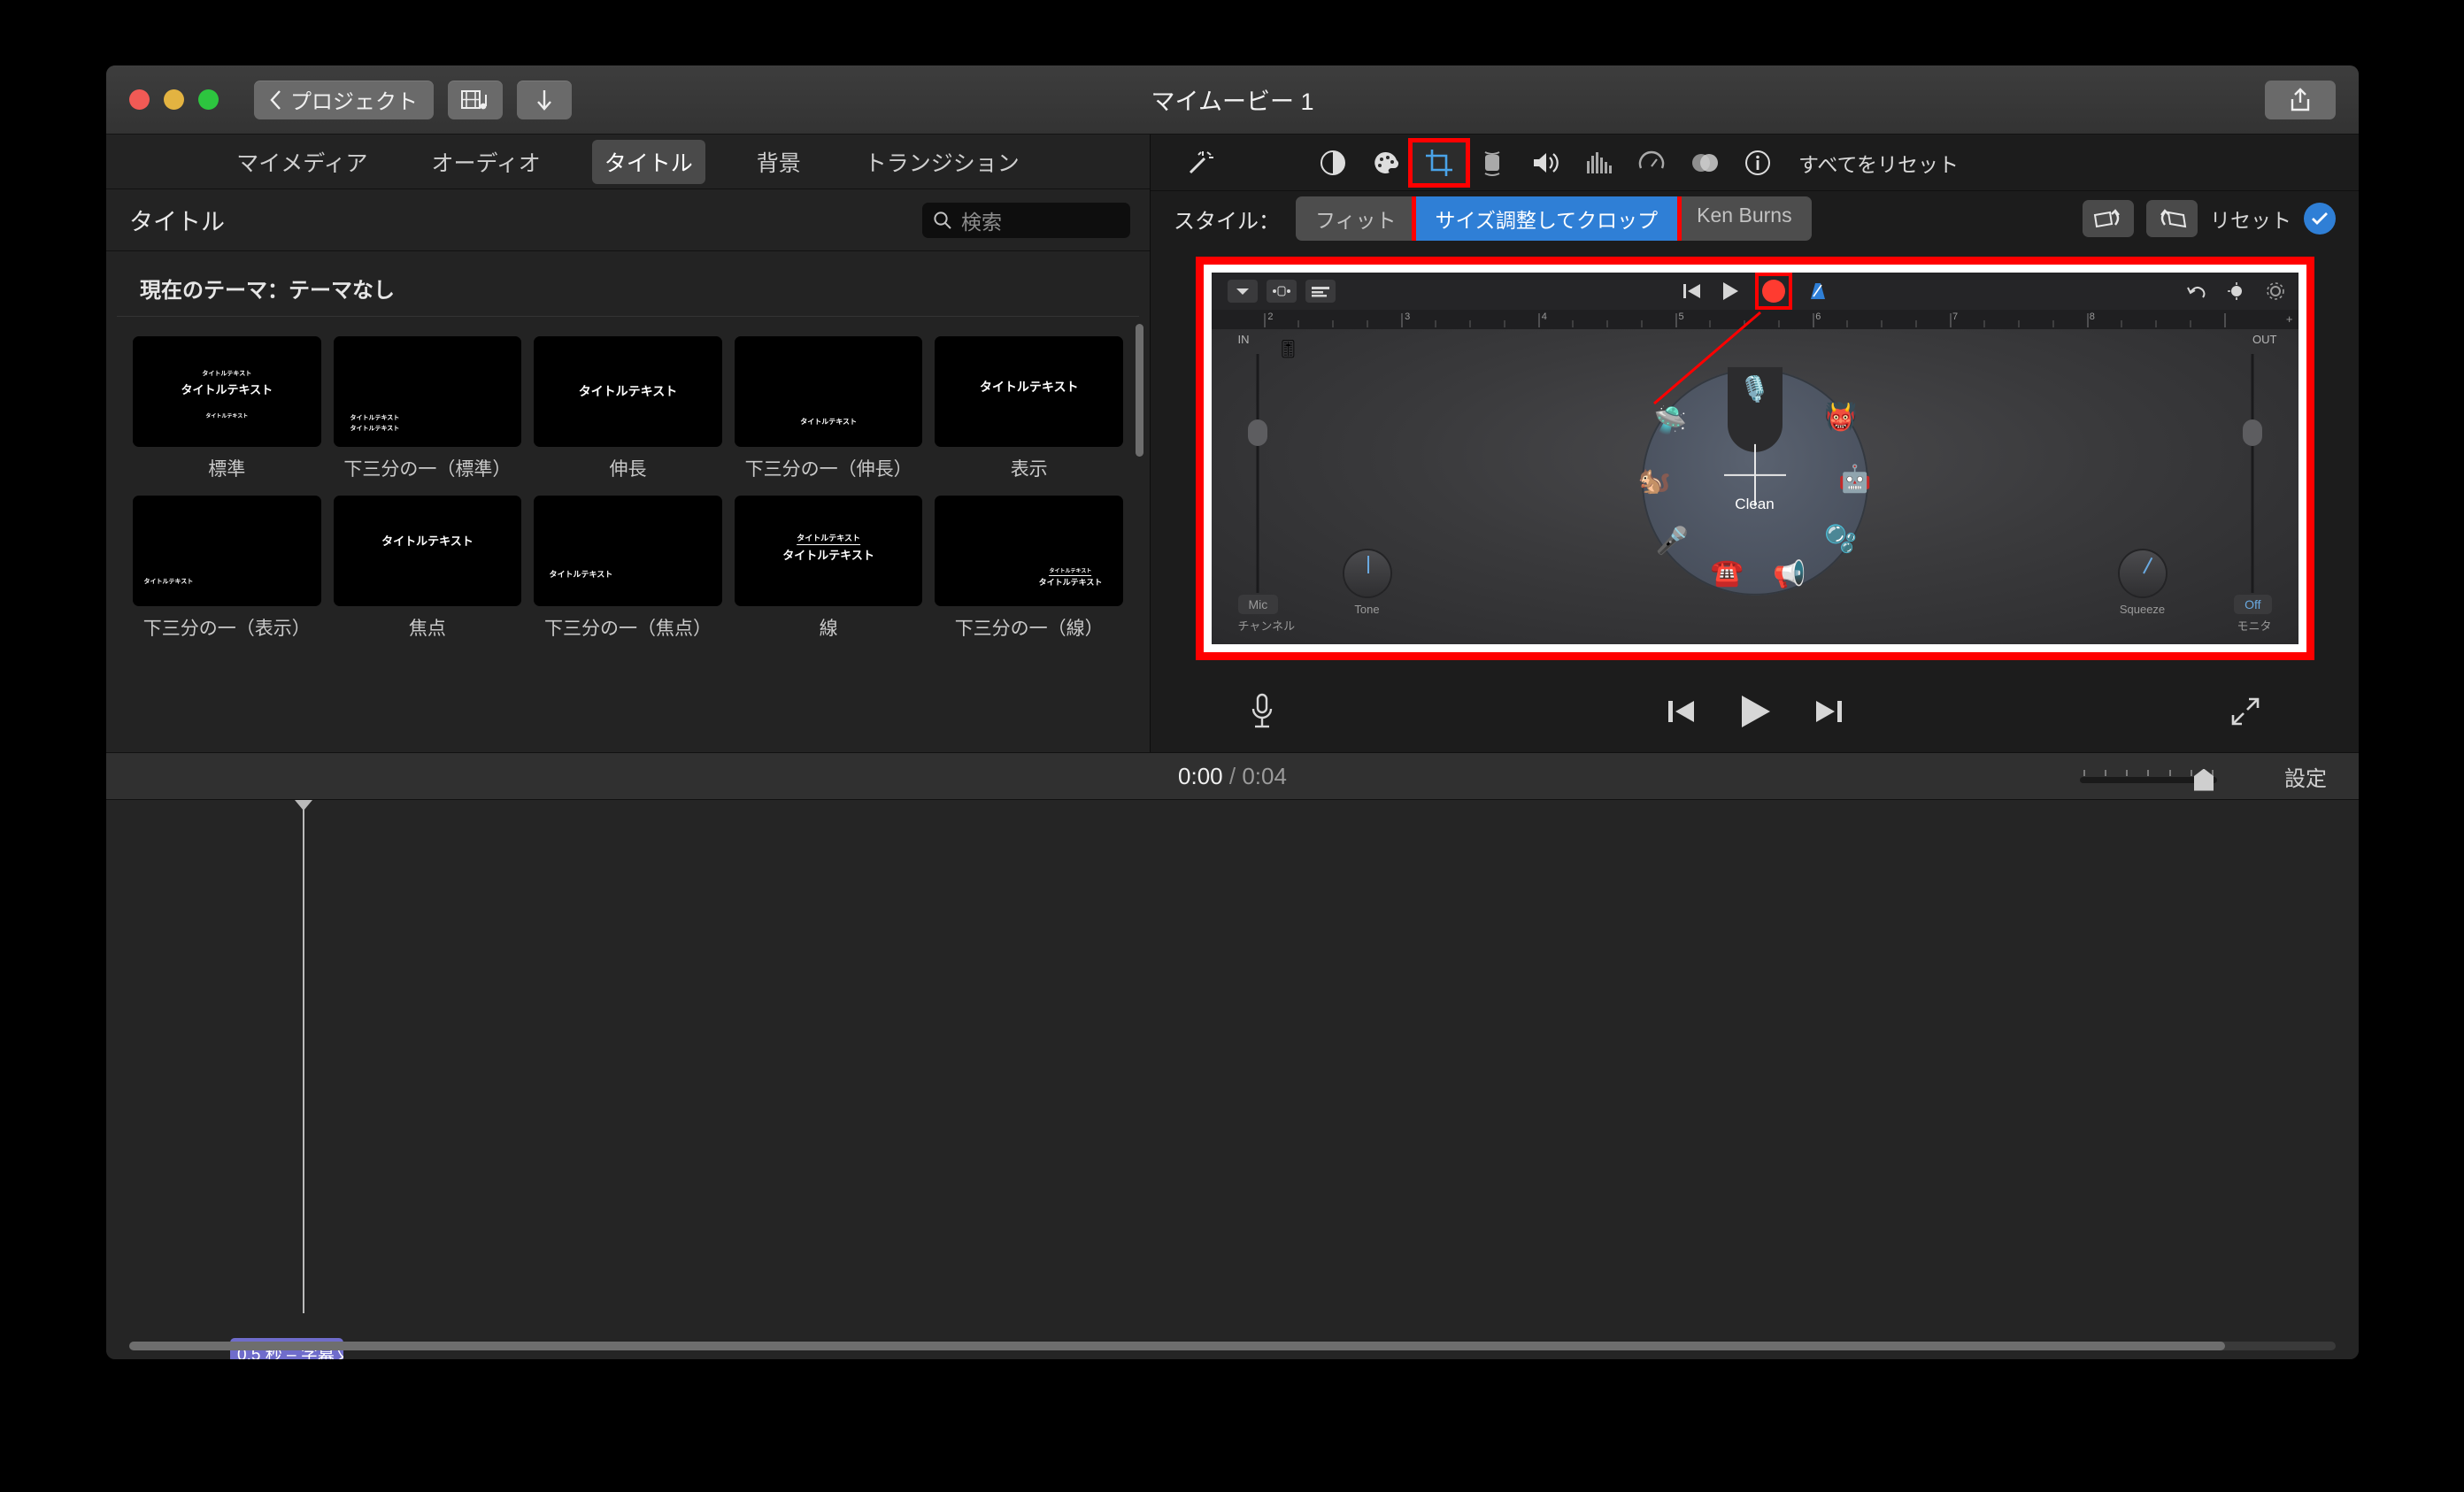 The image size is (2464, 1492). What do you see at coordinates (2251, 219) in the screenshot?
I see `reset-button: リセット` at bounding box center [2251, 219].